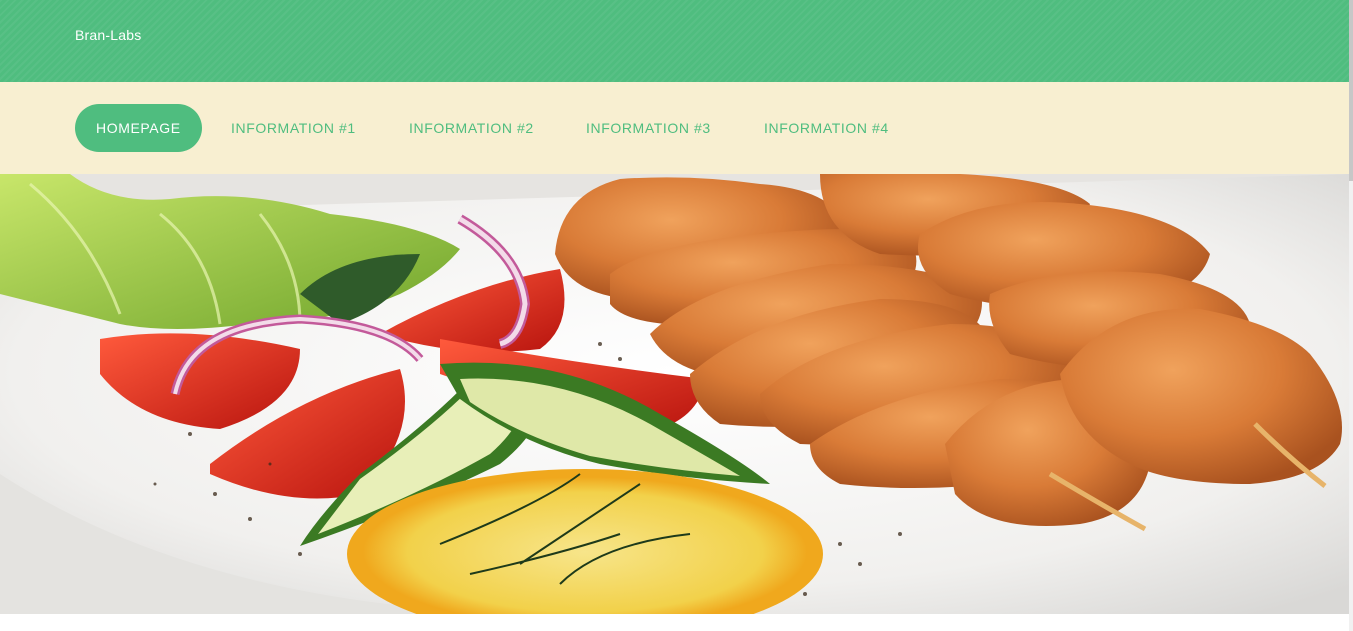 This screenshot has height=631, width=1353. I want to click on nav-information-4: INFORMATION #4, so click(826, 128).